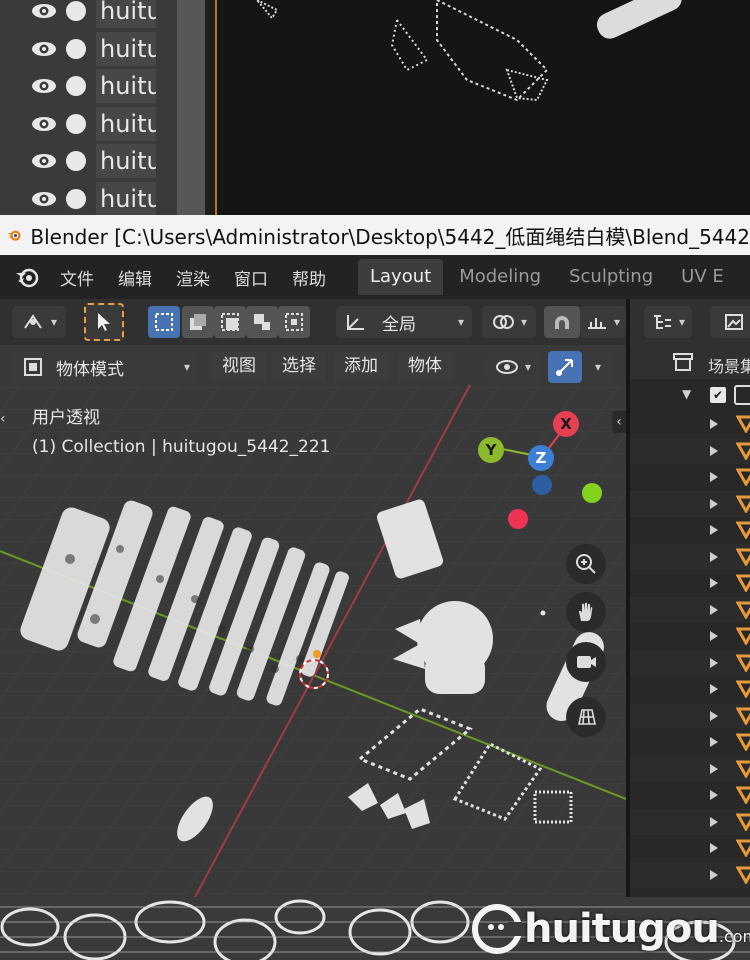 The image size is (750, 960). I want to click on tab-uv-editing: UV E, so click(702, 277).